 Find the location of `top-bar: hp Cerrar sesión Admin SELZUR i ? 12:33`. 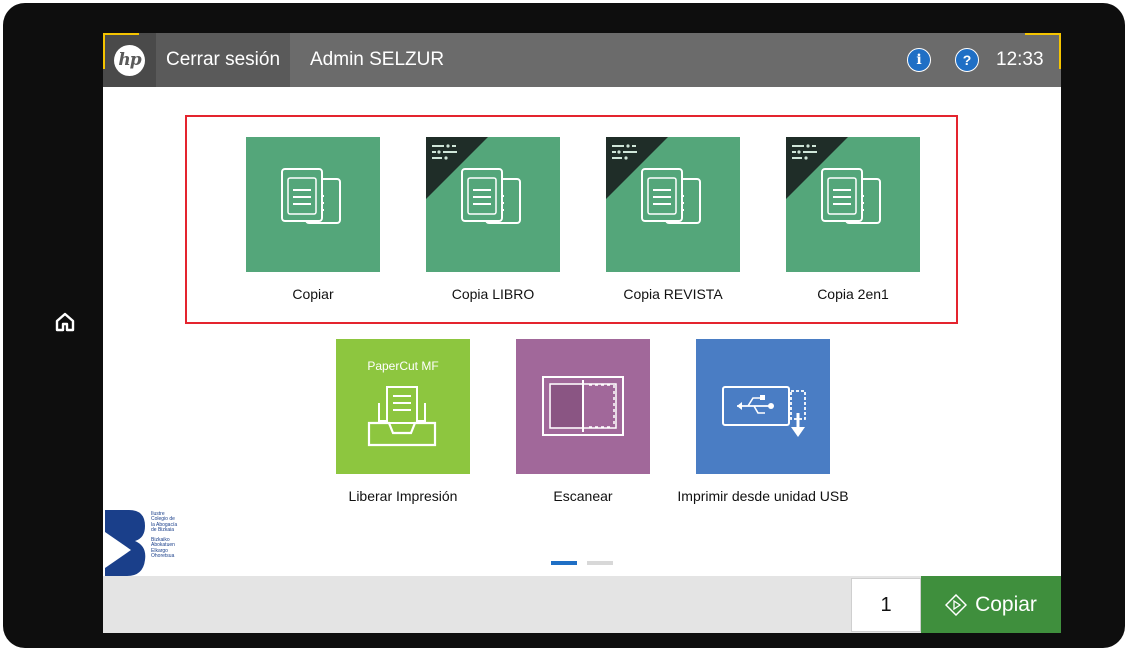

top-bar: hp Cerrar sesión Admin SELZUR i ? 12:33 is located at coordinates (582, 60).